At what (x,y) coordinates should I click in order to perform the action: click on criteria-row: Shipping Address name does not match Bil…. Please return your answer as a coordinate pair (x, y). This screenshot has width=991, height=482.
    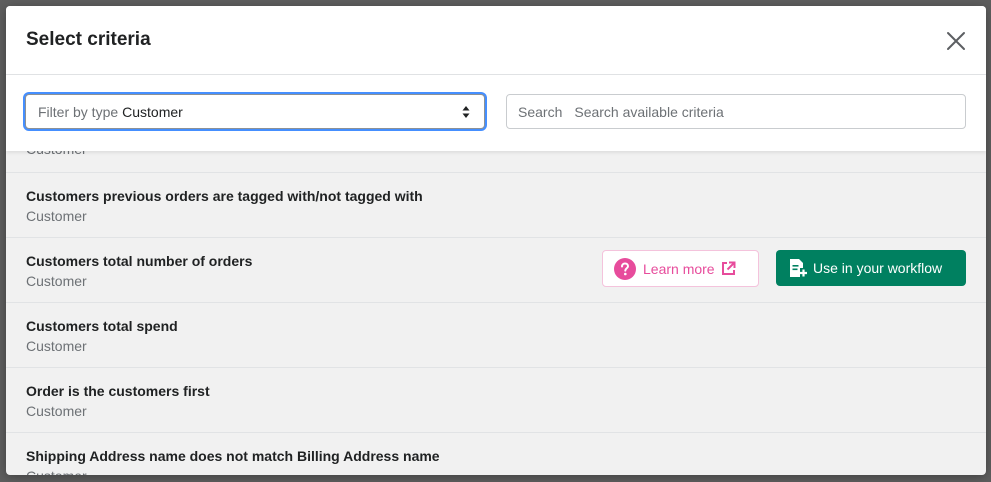
    Looking at the image, I should click on (496, 453).